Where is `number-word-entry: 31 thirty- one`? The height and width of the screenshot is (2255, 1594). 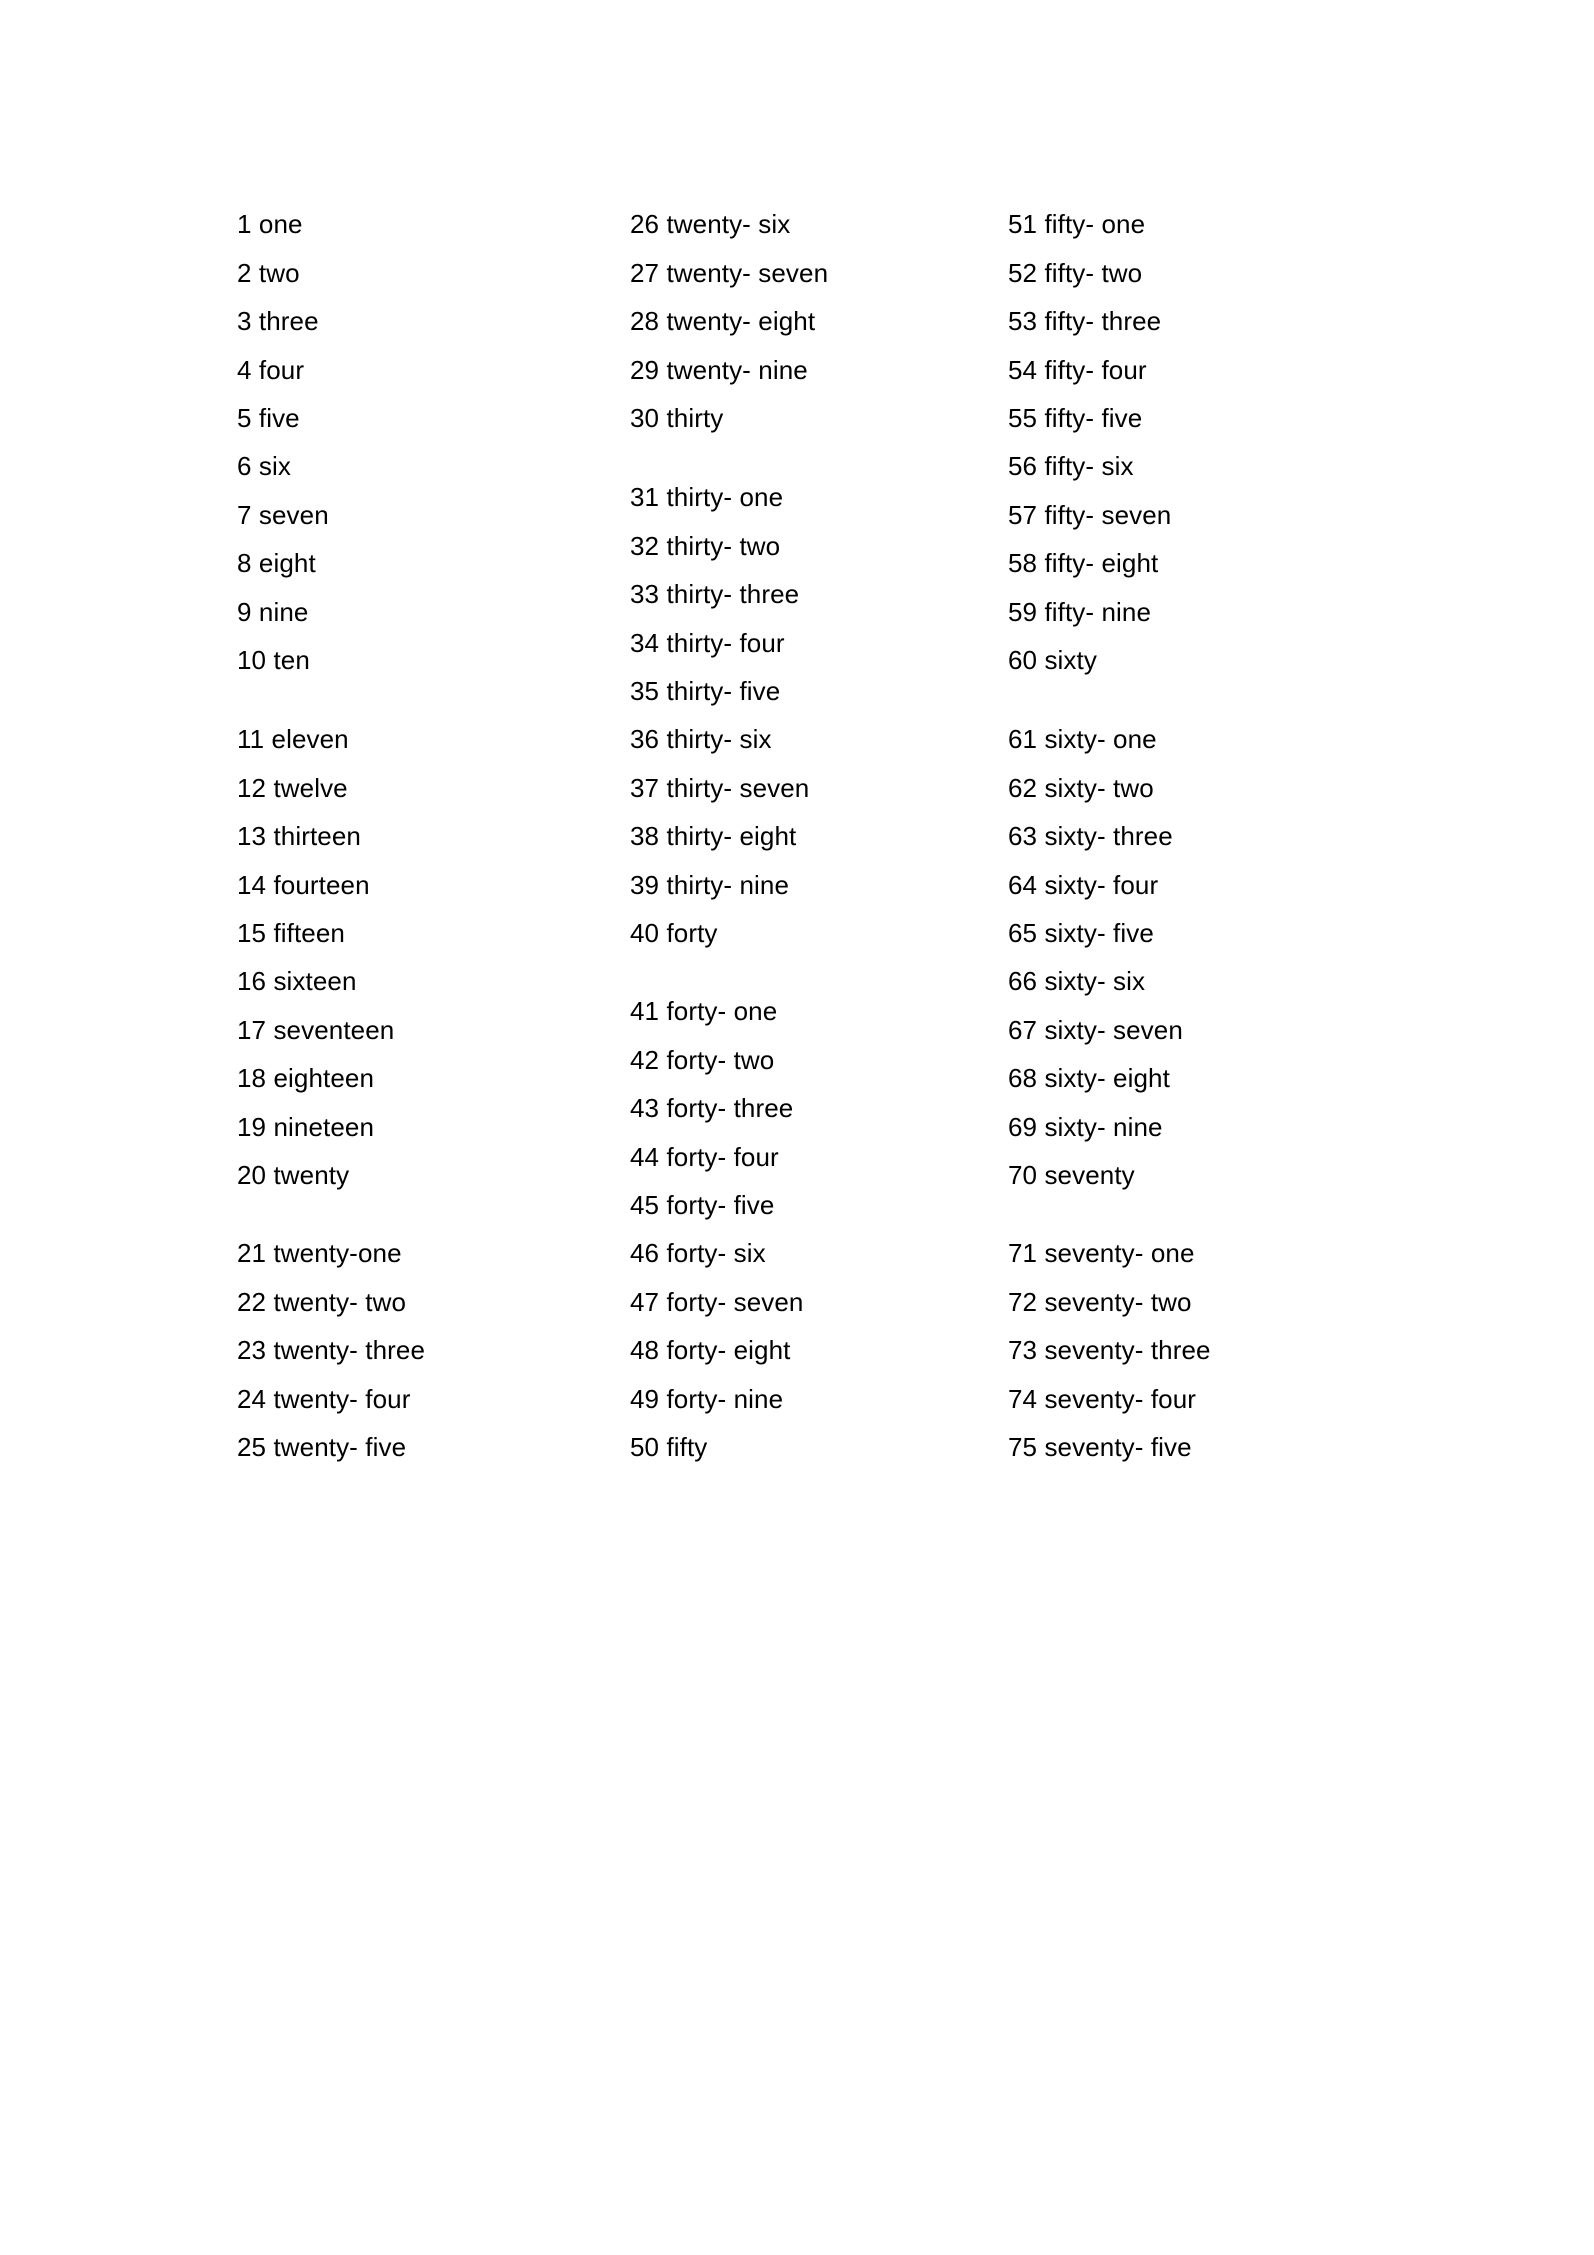 number-word-entry: 31 thirty- one is located at coordinates (707, 497).